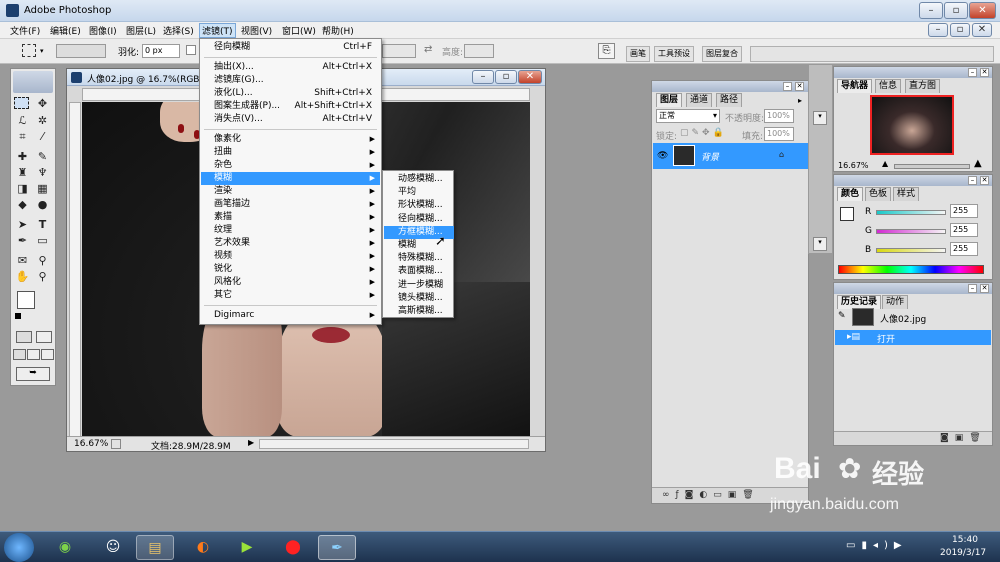 The image size is (1000, 562). What do you see at coordinates (730, 156) in the screenshot?
I see `layer-row: 👁 背景 ⌂` at bounding box center [730, 156].